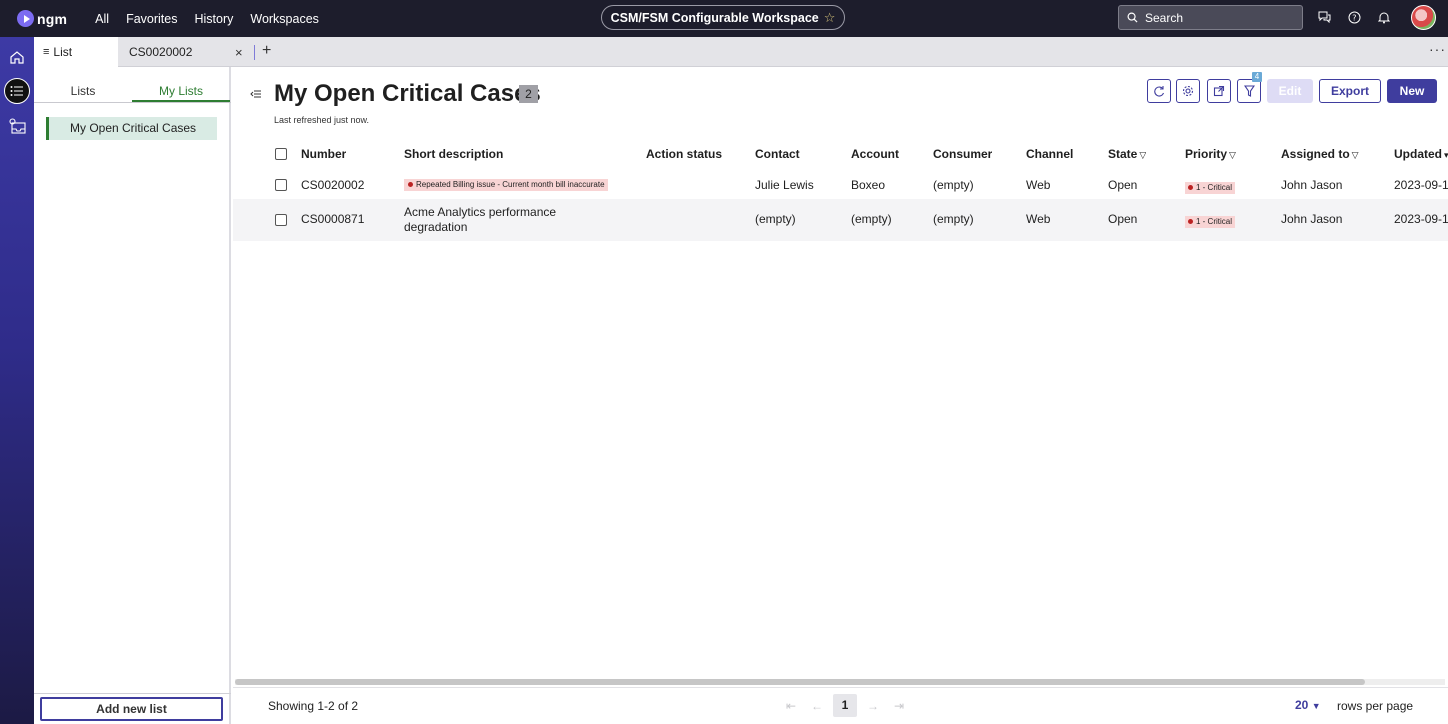  Describe the element at coordinates (1302, 705) in the screenshot. I see `rows-per-page-value: 20` at that location.